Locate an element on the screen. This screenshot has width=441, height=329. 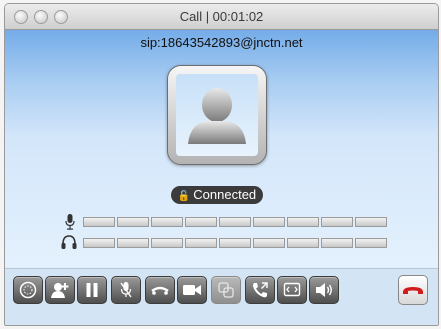
microphone-level-meter is located at coordinates (235, 222).